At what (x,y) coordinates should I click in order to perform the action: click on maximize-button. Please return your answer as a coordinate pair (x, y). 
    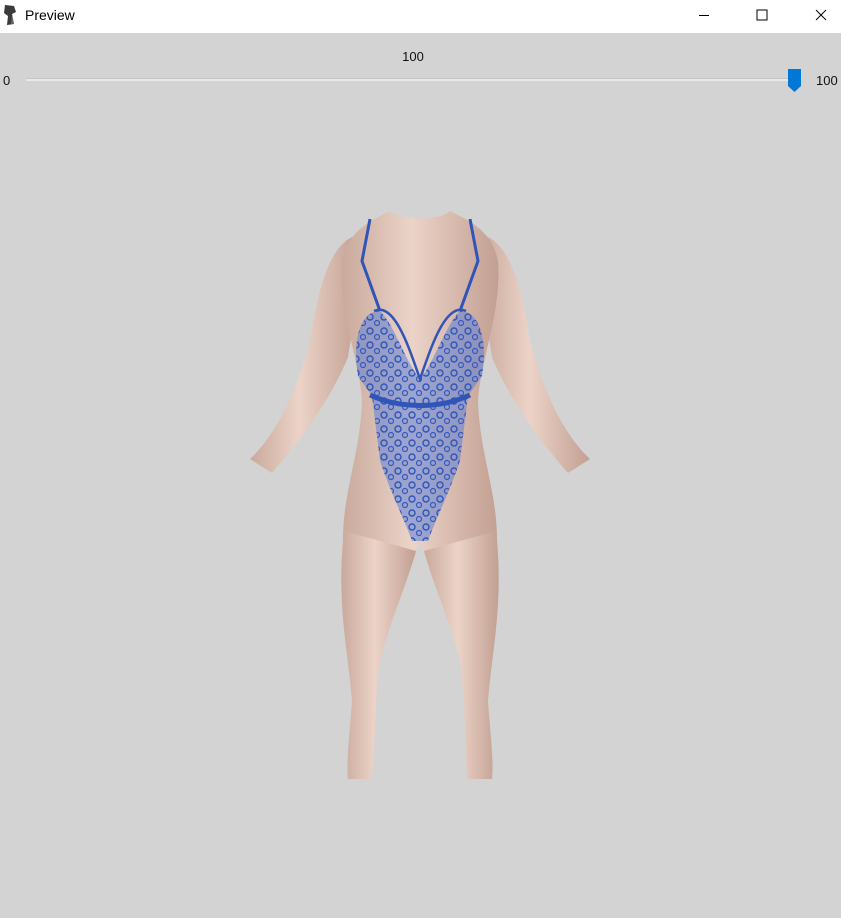
    Looking at the image, I should click on (762, 15).